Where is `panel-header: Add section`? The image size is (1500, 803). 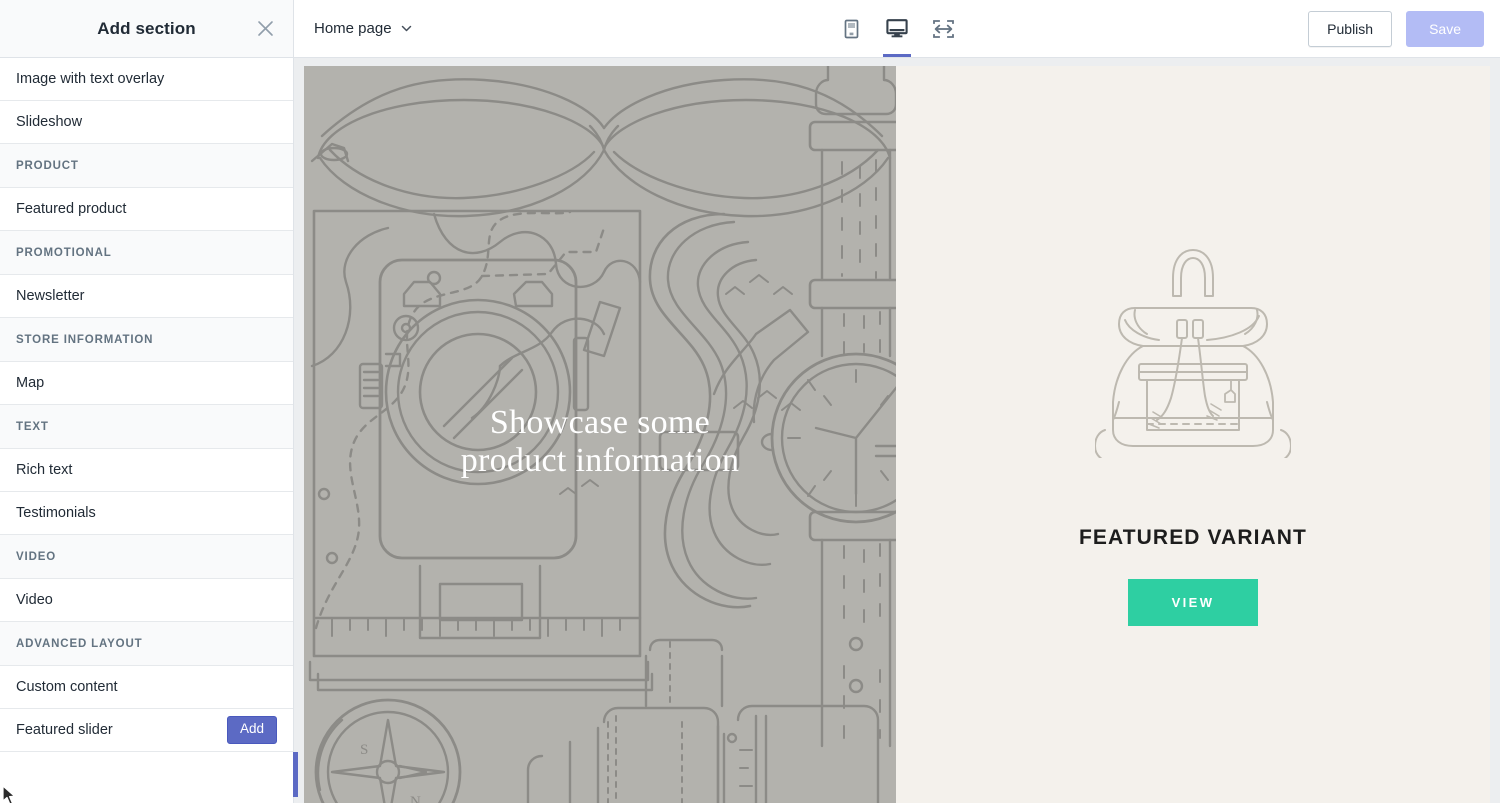
panel-header: Add section is located at coordinates (146, 29).